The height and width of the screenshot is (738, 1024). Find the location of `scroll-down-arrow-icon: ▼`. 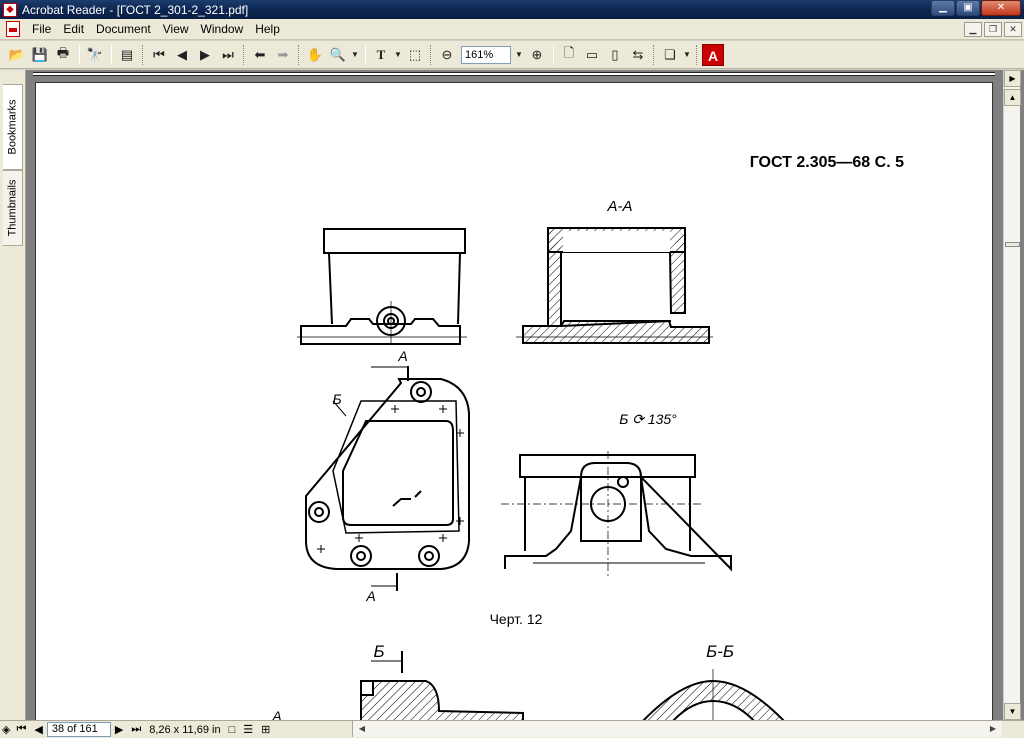

scroll-down-arrow-icon: ▼ is located at coordinates (1012, 711).